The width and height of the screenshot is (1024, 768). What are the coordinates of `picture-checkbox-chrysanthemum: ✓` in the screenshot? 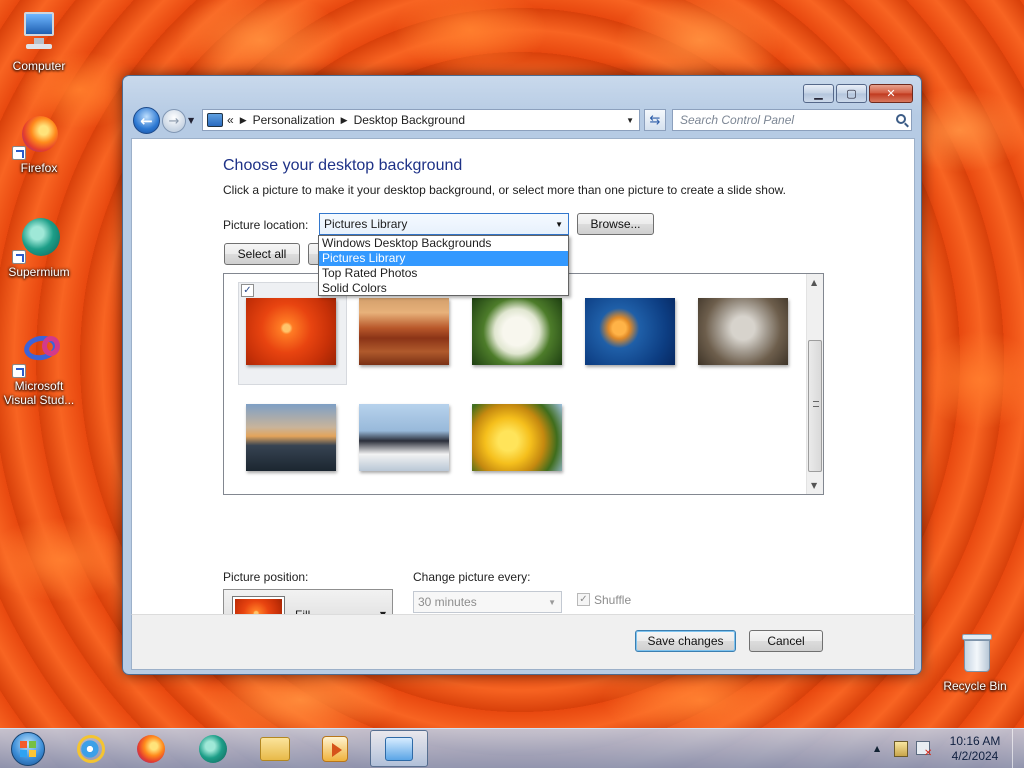 It's located at (247, 290).